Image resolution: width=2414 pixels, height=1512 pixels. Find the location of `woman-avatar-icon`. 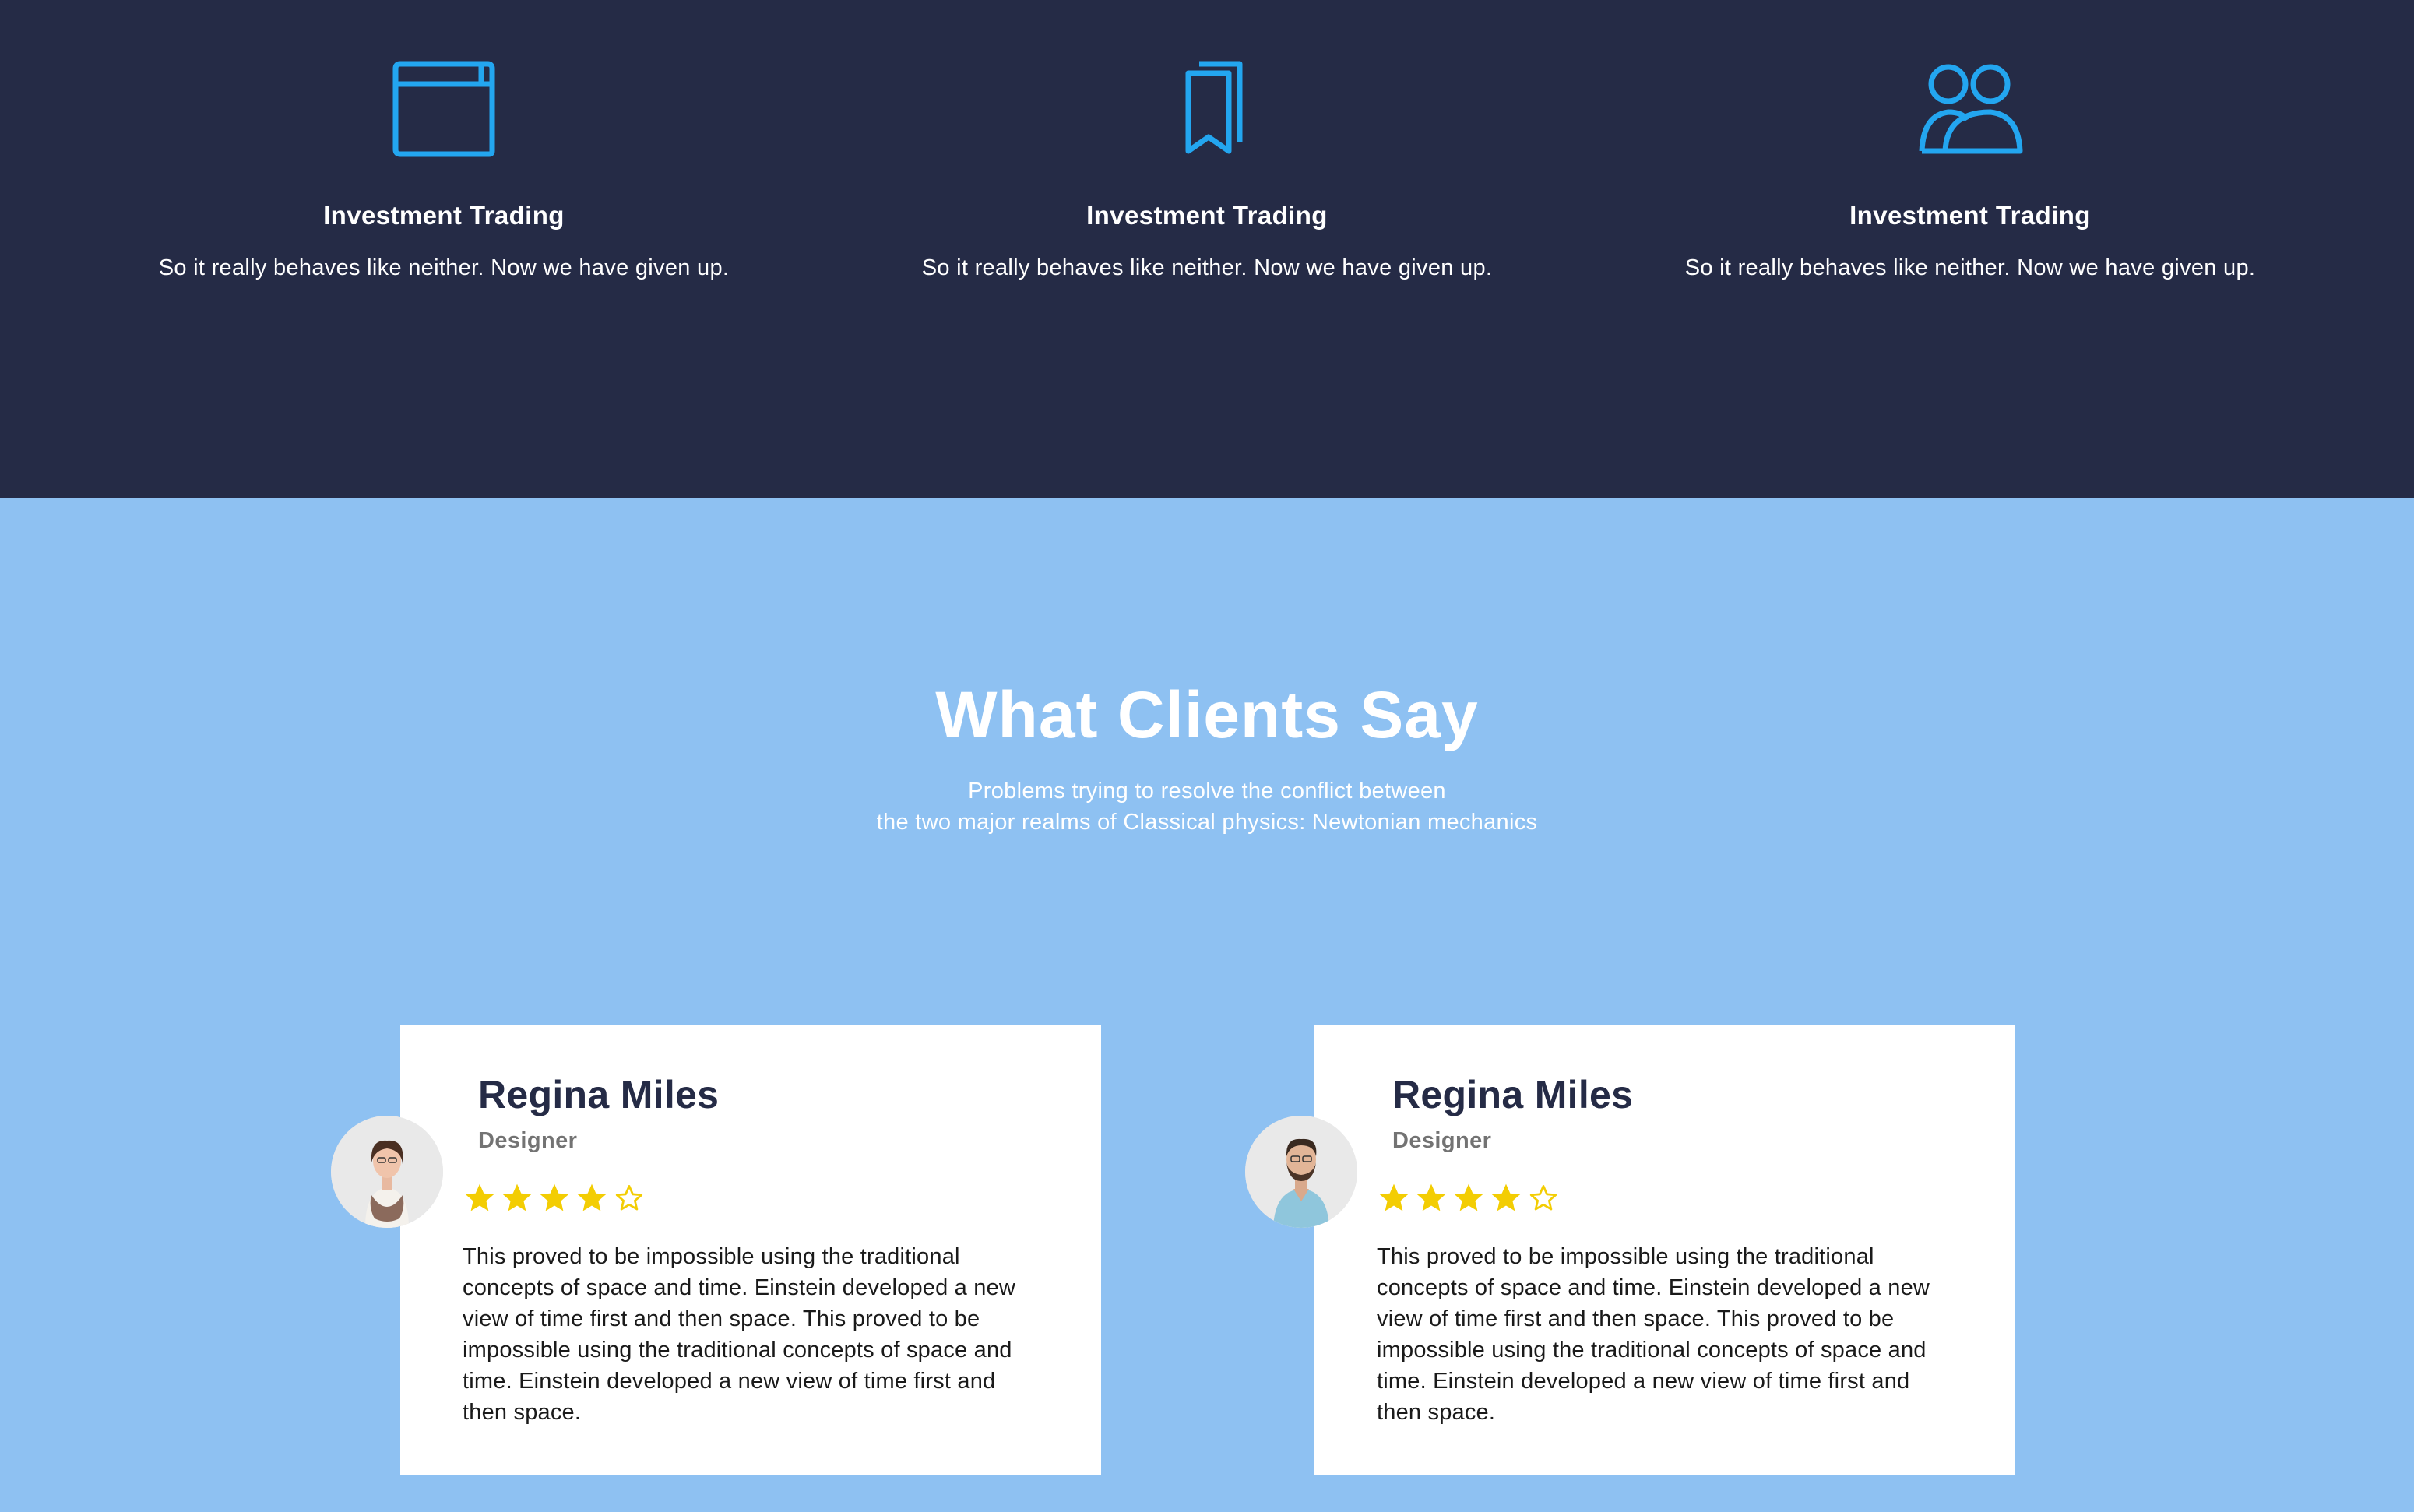

woman-avatar-icon is located at coordinates (387, 1172).